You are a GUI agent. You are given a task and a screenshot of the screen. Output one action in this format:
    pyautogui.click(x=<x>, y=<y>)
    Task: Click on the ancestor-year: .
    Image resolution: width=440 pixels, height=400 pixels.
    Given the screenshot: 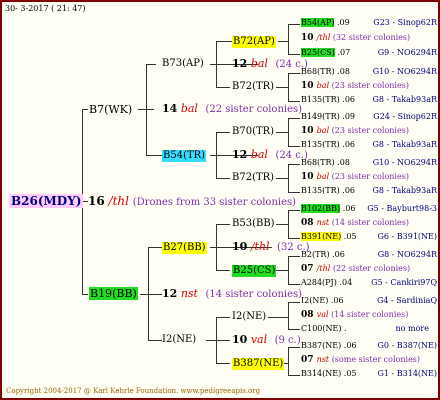 What is the action you would take?
    pyautogui.click(x=344, y=328)
    